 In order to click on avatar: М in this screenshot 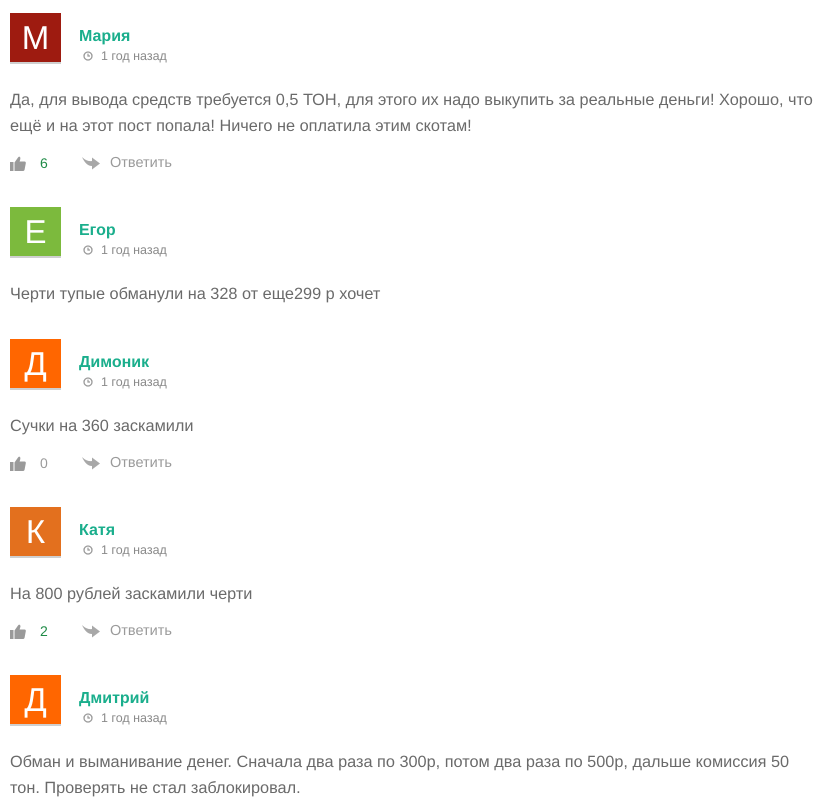, I will do `click(35, 38)`.